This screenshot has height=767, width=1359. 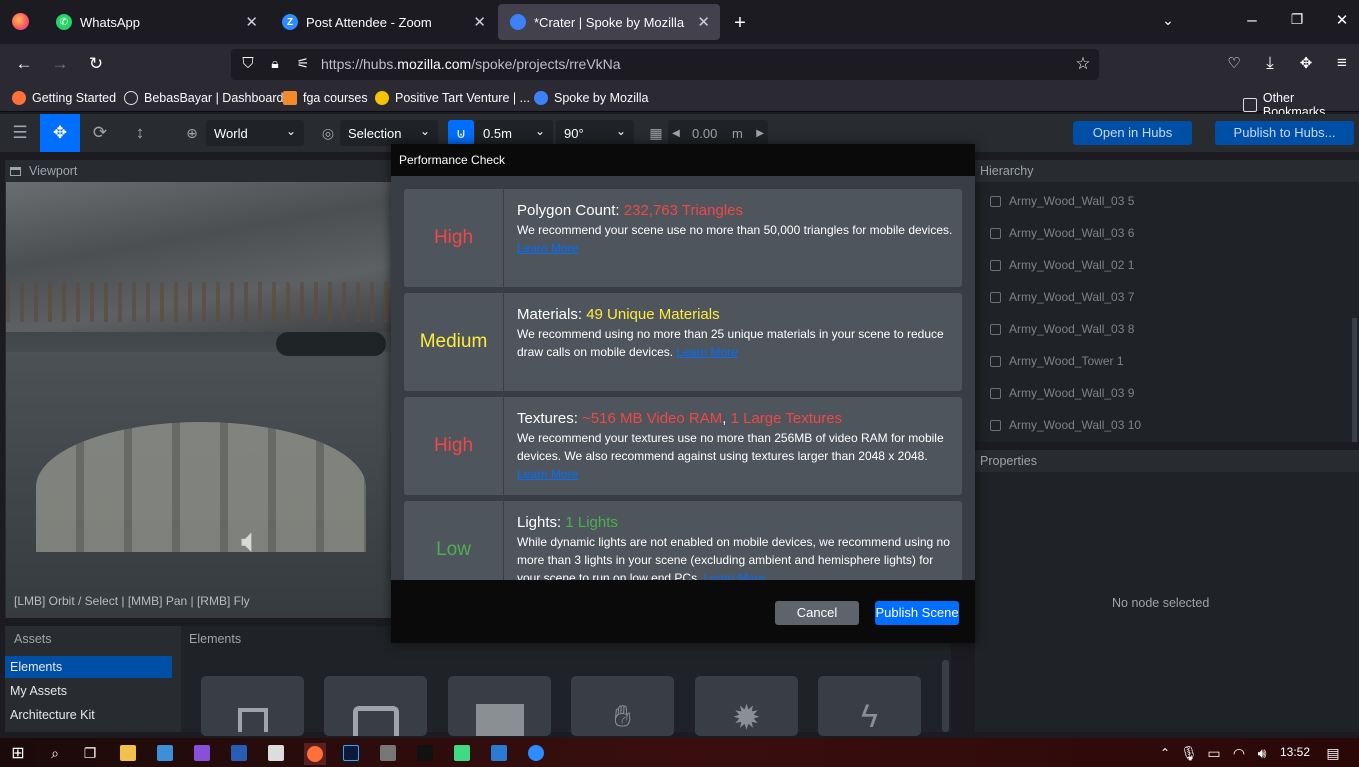 What do you see at coordinates (276, 753) in the screenshot?
I see `unity-icon` at bounding box center [276, 753].